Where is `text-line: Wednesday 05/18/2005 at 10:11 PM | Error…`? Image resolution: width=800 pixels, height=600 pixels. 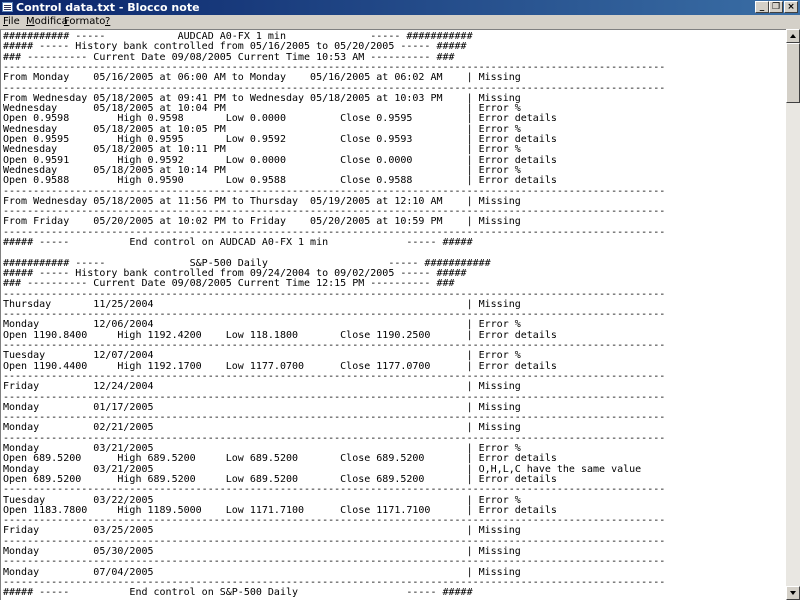
text-line: Wednesday 05/18/2005 at 10:11 PM | Error… is located at coordinates (262, 150).